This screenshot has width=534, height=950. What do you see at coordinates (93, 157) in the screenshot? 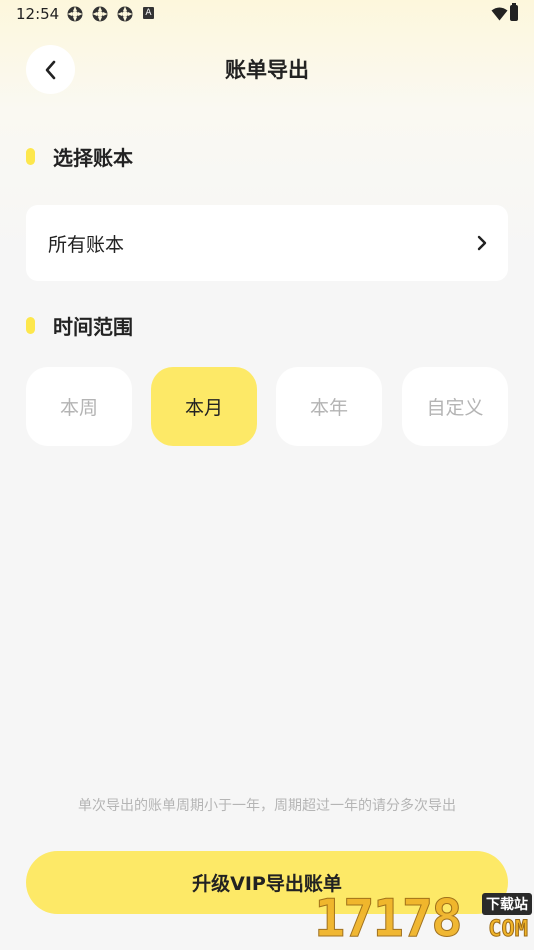
I see `section-title-book: 选择账本` at bounding box center [93, 157].